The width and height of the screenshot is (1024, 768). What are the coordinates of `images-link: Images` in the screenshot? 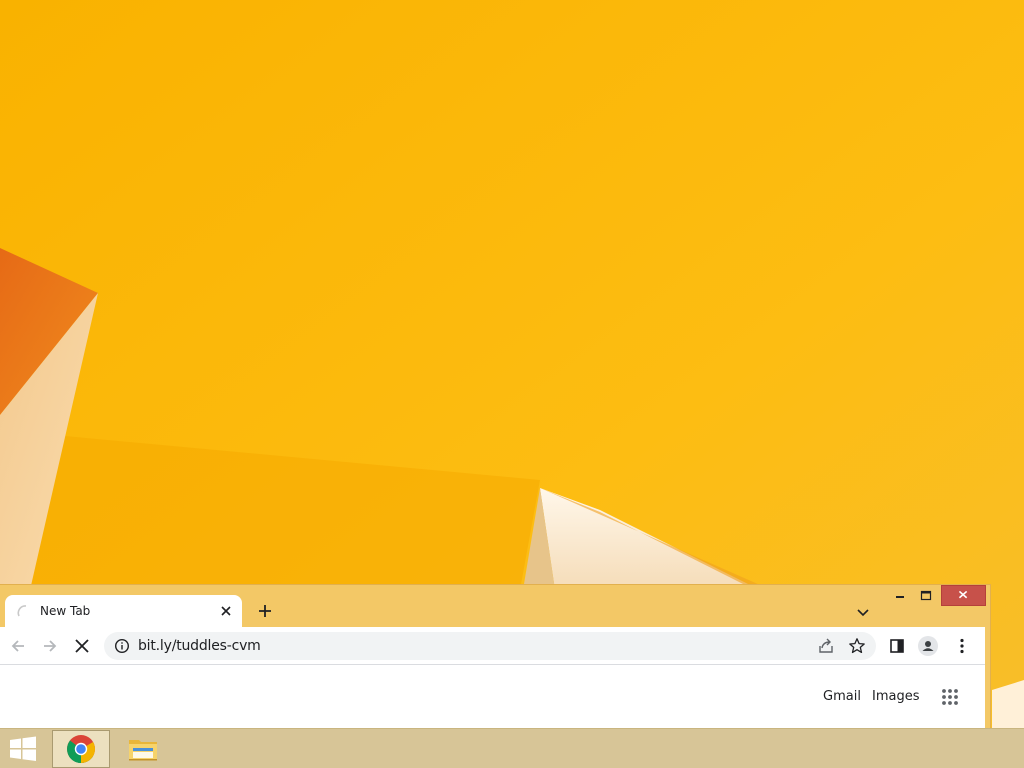 It's located at (896, 696).